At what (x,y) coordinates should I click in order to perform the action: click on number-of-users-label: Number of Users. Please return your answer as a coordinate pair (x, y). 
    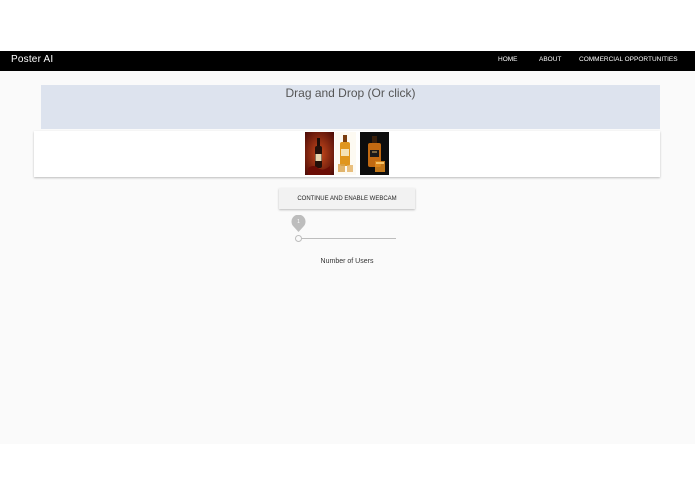
    Looking at the image, I should click on (347, 261).